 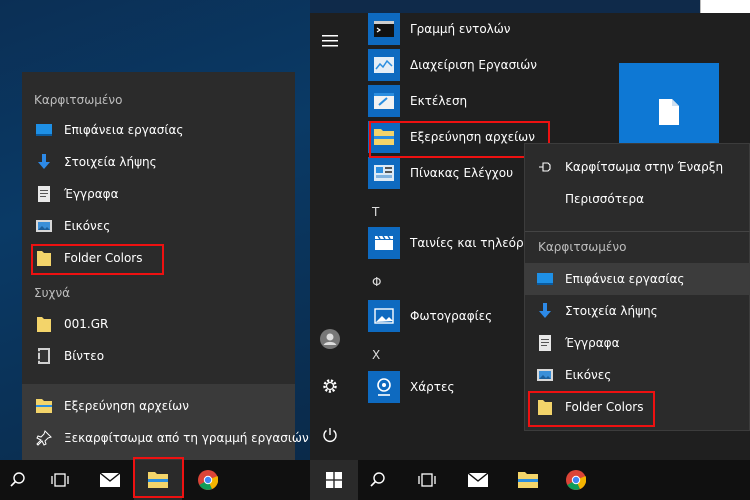 What do you see at coordinates (451, 316) in the screenshot?
I see `app-label: Φωτογραφίες` at bounding box center [451, 316].